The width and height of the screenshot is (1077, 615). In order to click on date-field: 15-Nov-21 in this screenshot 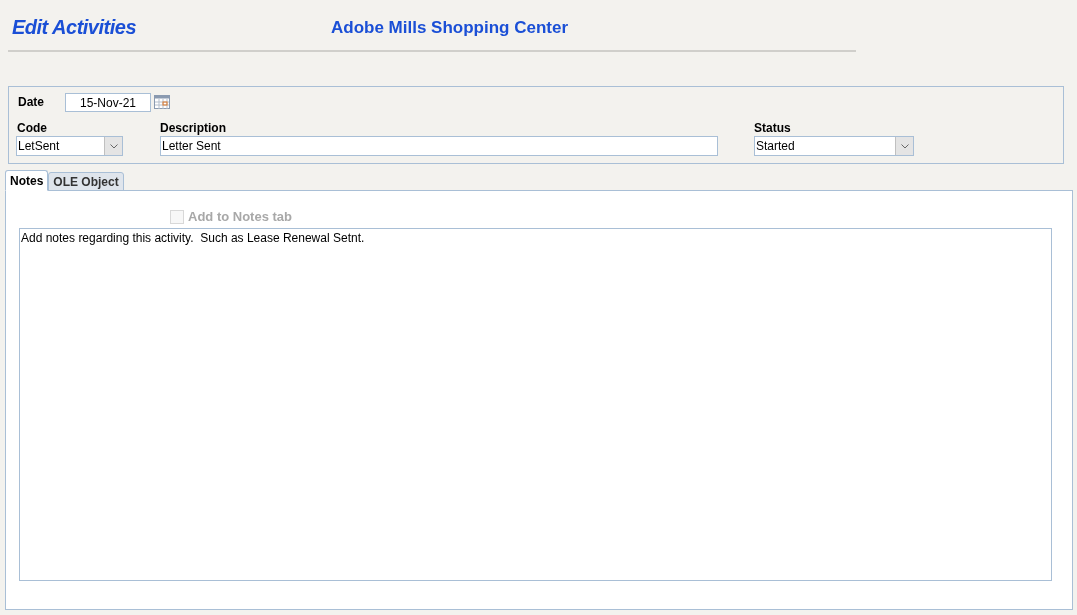, I will do `click(108, 102)`.